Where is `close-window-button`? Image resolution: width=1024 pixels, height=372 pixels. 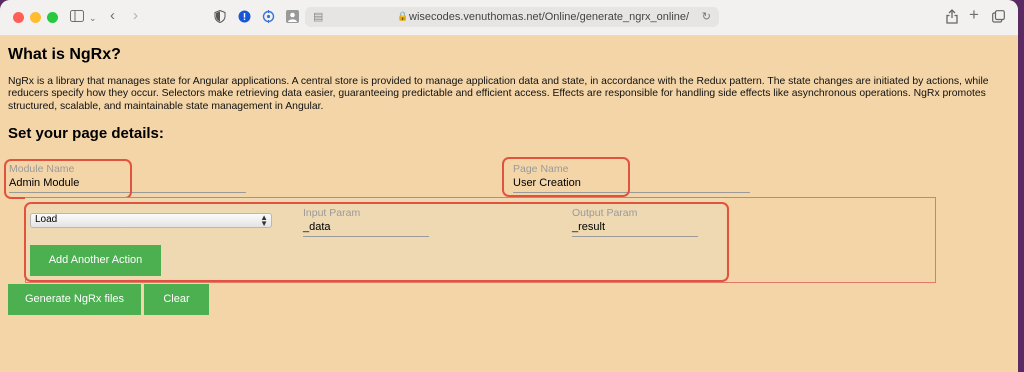
close-window-button is located at coordinates (18, 17).